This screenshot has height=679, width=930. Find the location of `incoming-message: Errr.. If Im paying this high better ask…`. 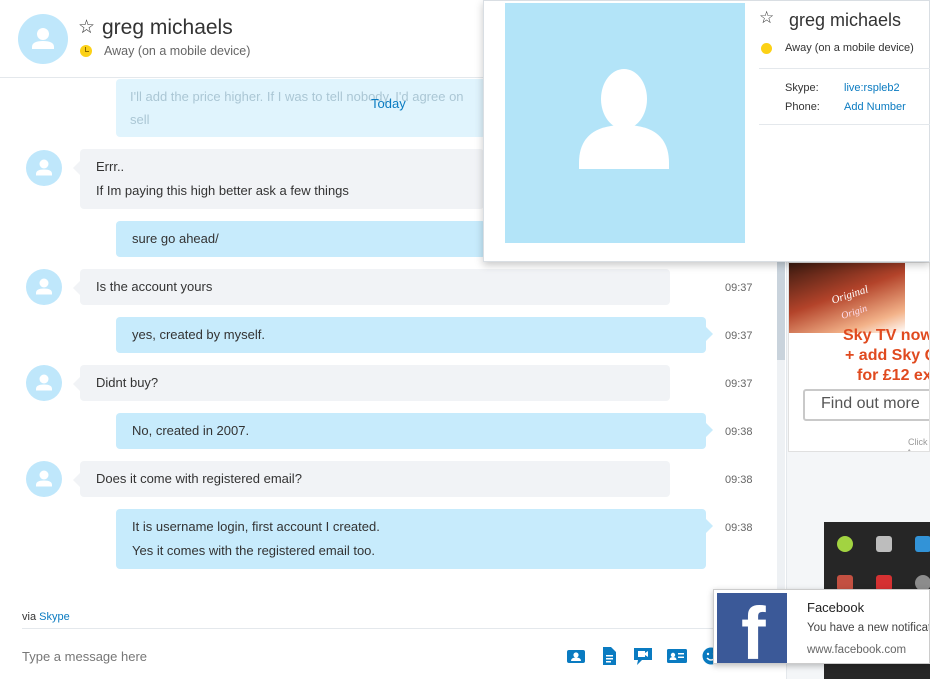

incoming-message: Errr.. If Im paying this high better ask… is located at coordinates (278, 179).